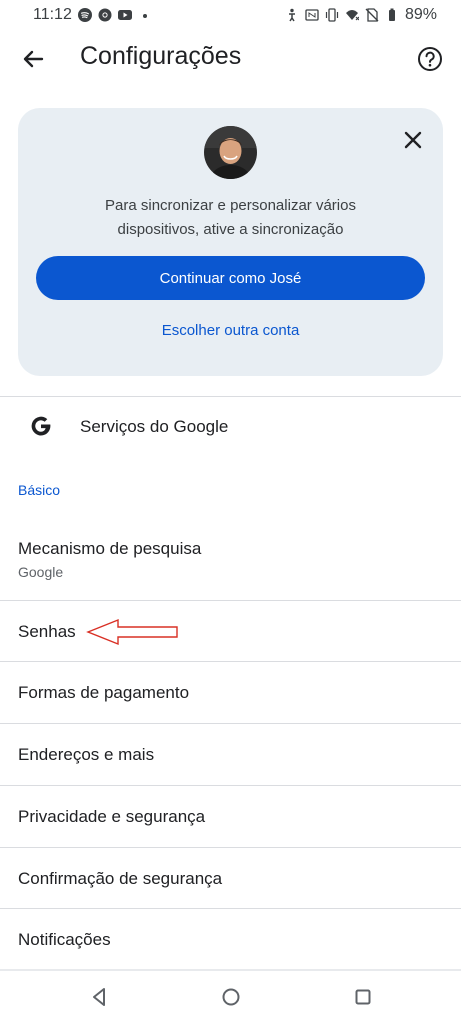 This screenshot has width=461, height=1024. What do you see at coordinates (230, 692) in the screenshot?
I see `payment-methods-item: Formas de pagamento` at bounding box center [230, 692].